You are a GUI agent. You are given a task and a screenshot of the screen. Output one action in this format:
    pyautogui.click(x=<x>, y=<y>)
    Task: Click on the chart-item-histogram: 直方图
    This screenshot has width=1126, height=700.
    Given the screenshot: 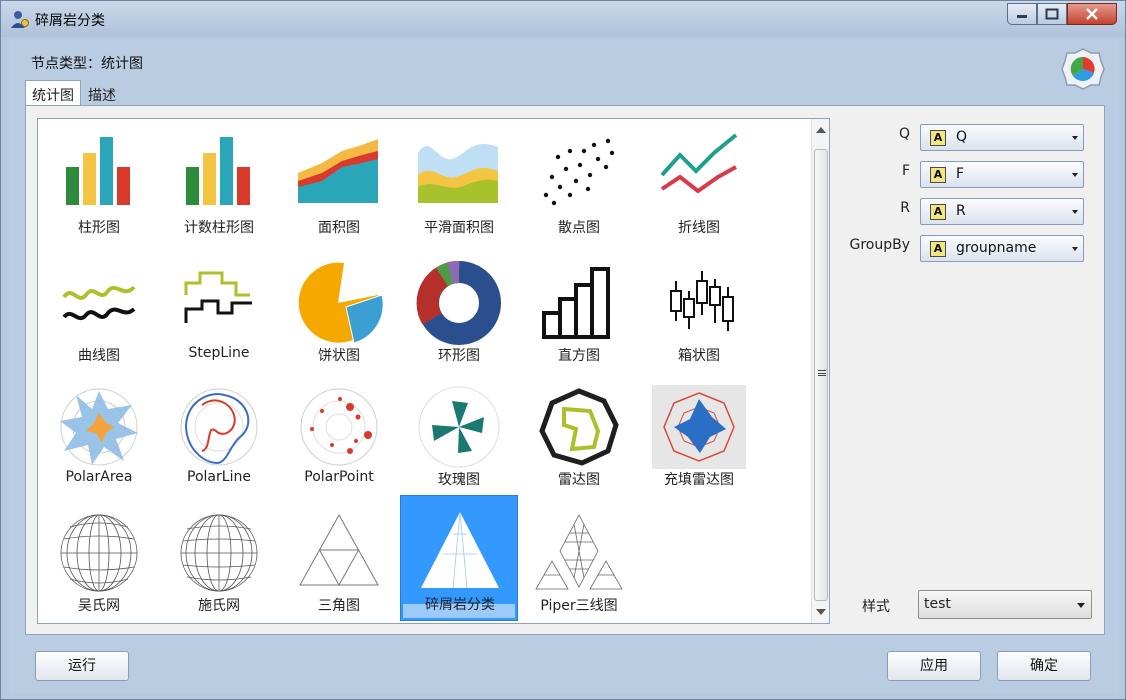 What is the action you would take?
    pyautogui.click(x=579, y=310)
    